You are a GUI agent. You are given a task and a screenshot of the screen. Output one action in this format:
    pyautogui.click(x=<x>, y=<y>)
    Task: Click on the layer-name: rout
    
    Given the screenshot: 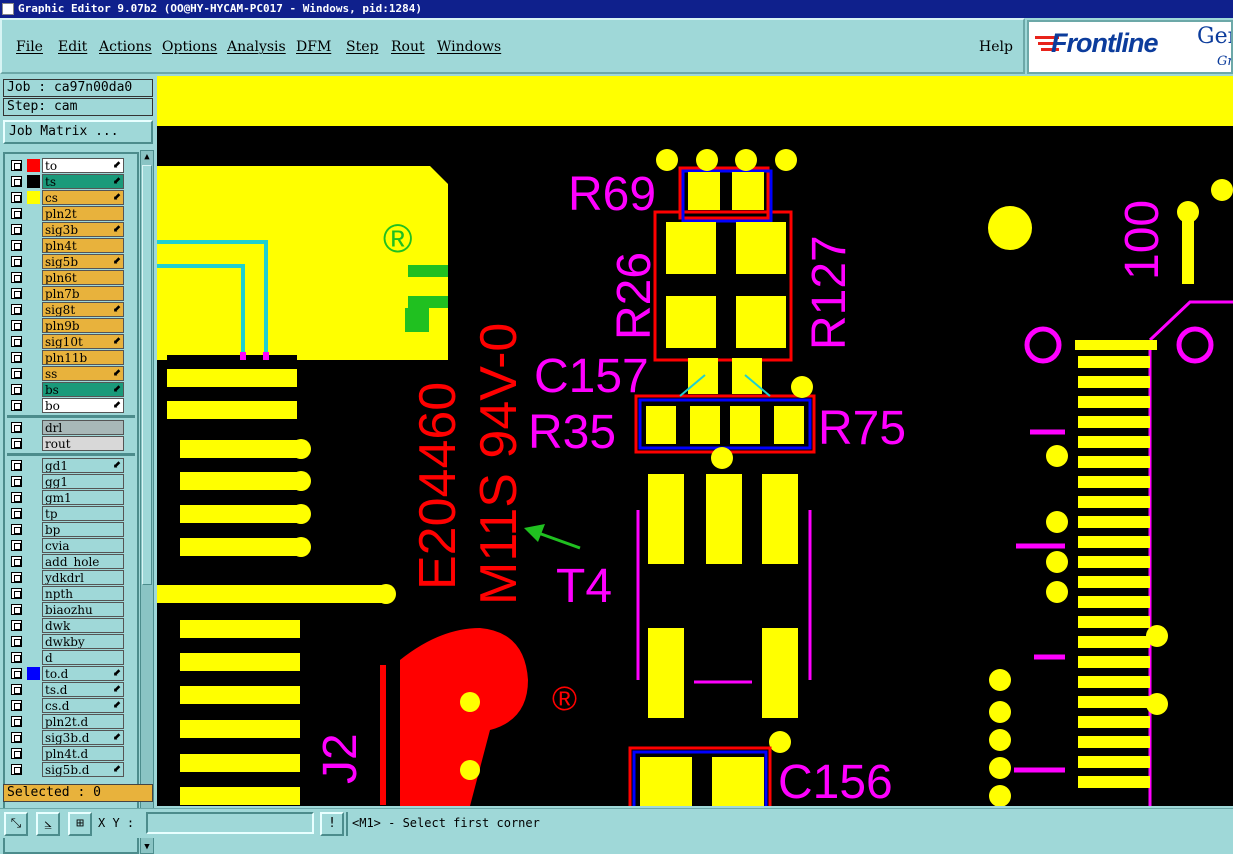 What is the action you would take?
    pyautogui.click(x=83, y=443)
    